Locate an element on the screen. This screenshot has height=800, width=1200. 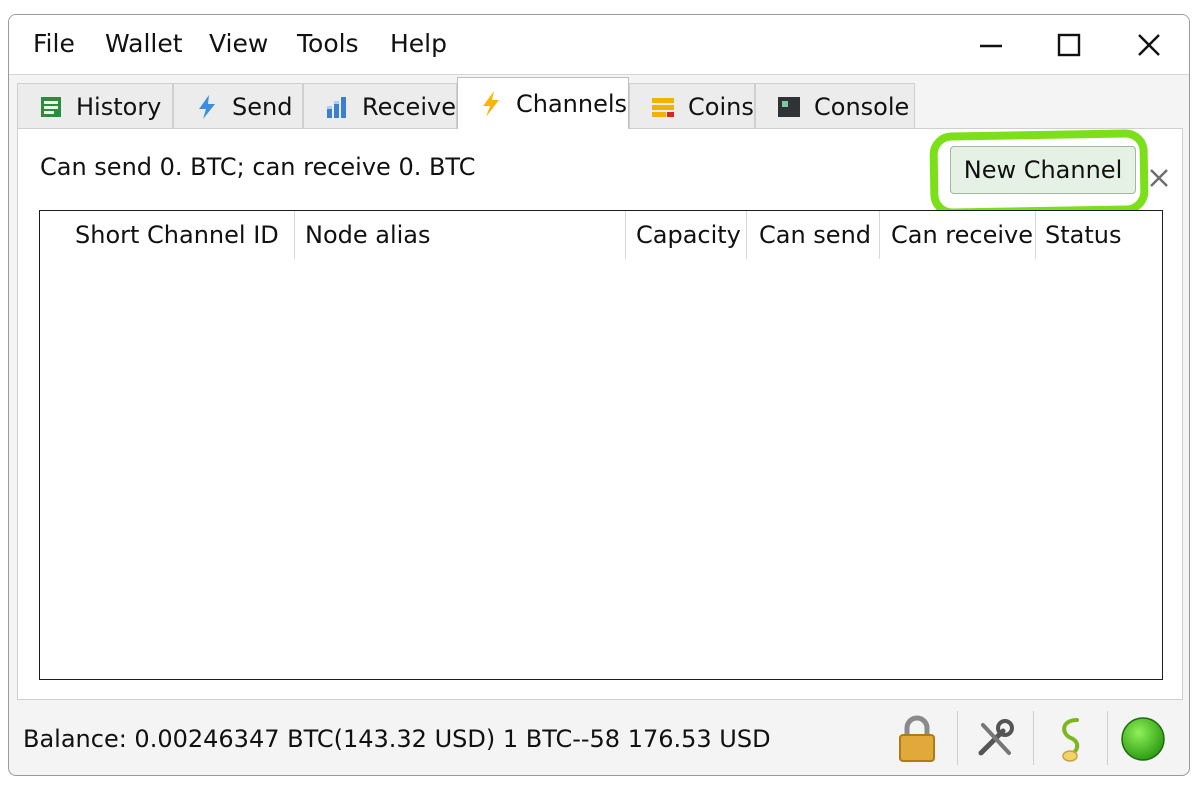
minimize-icon is located at coordinates (991, 46).